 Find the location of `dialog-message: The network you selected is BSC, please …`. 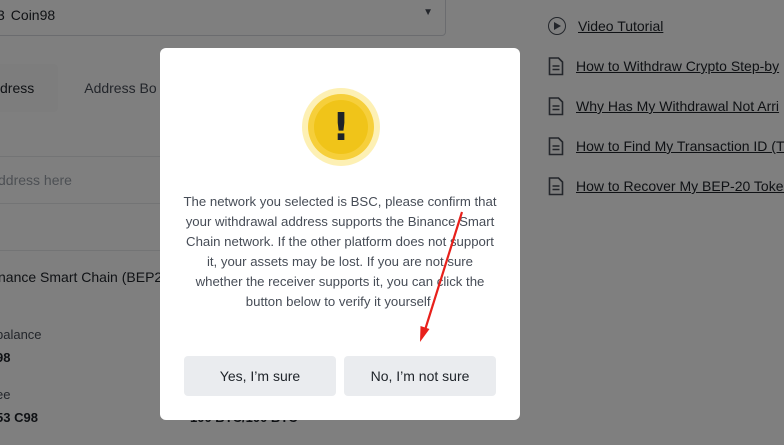

dialog-message: The network you selected is BSC, please … is located at coordinates (340, 251).